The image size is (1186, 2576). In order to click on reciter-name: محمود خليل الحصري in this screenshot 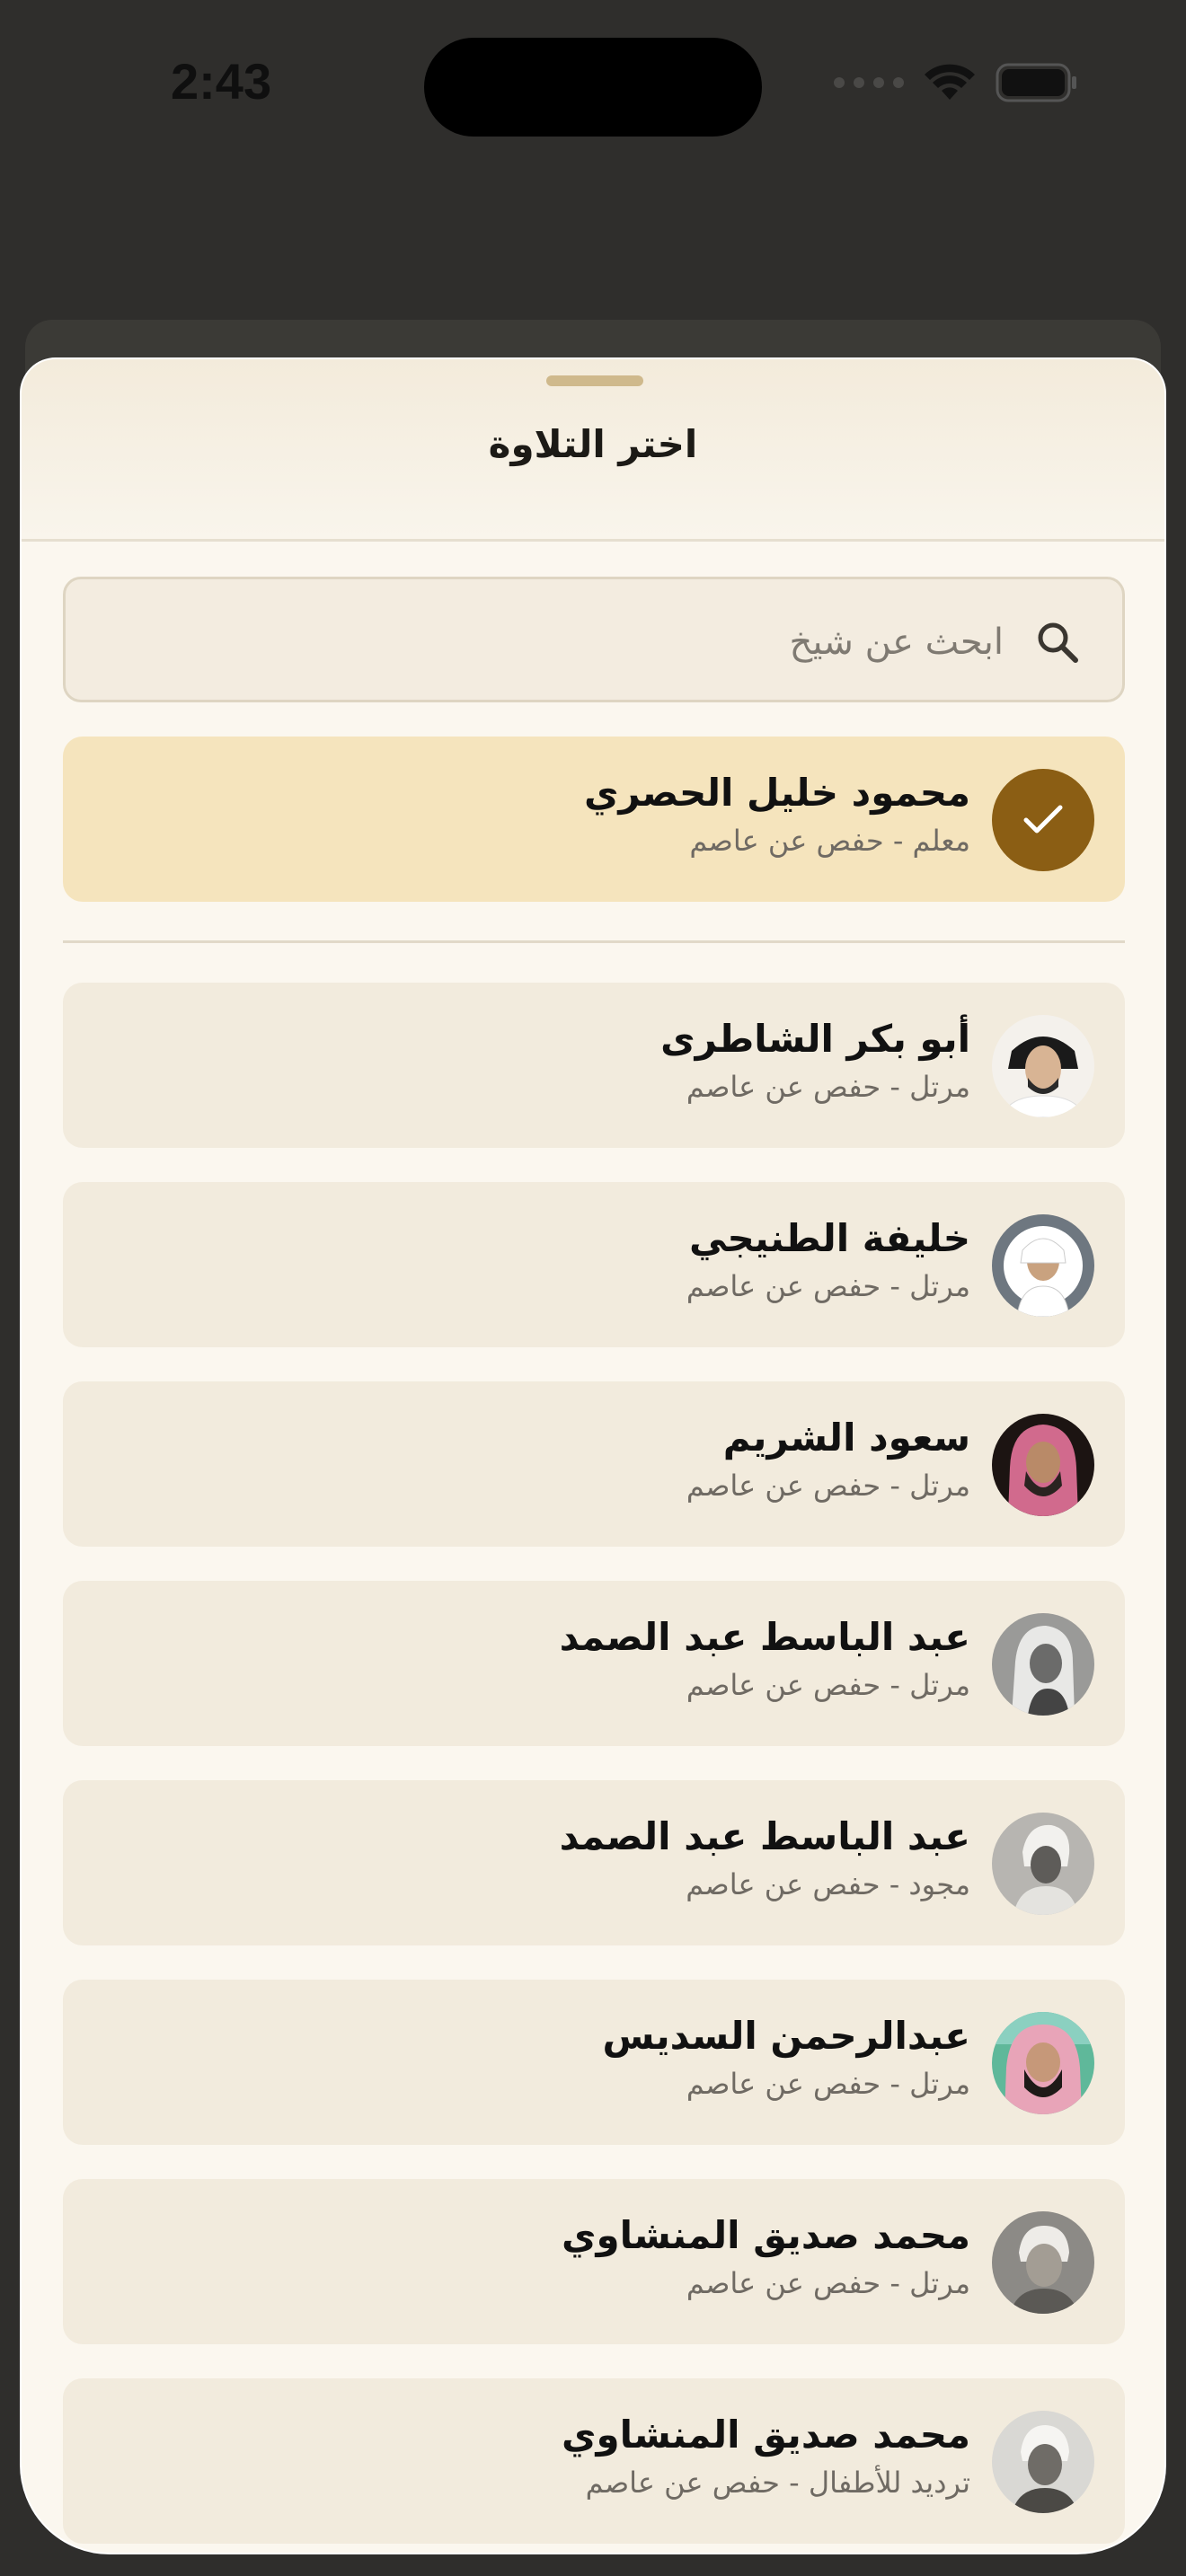, I will do `click(776, 793)`.